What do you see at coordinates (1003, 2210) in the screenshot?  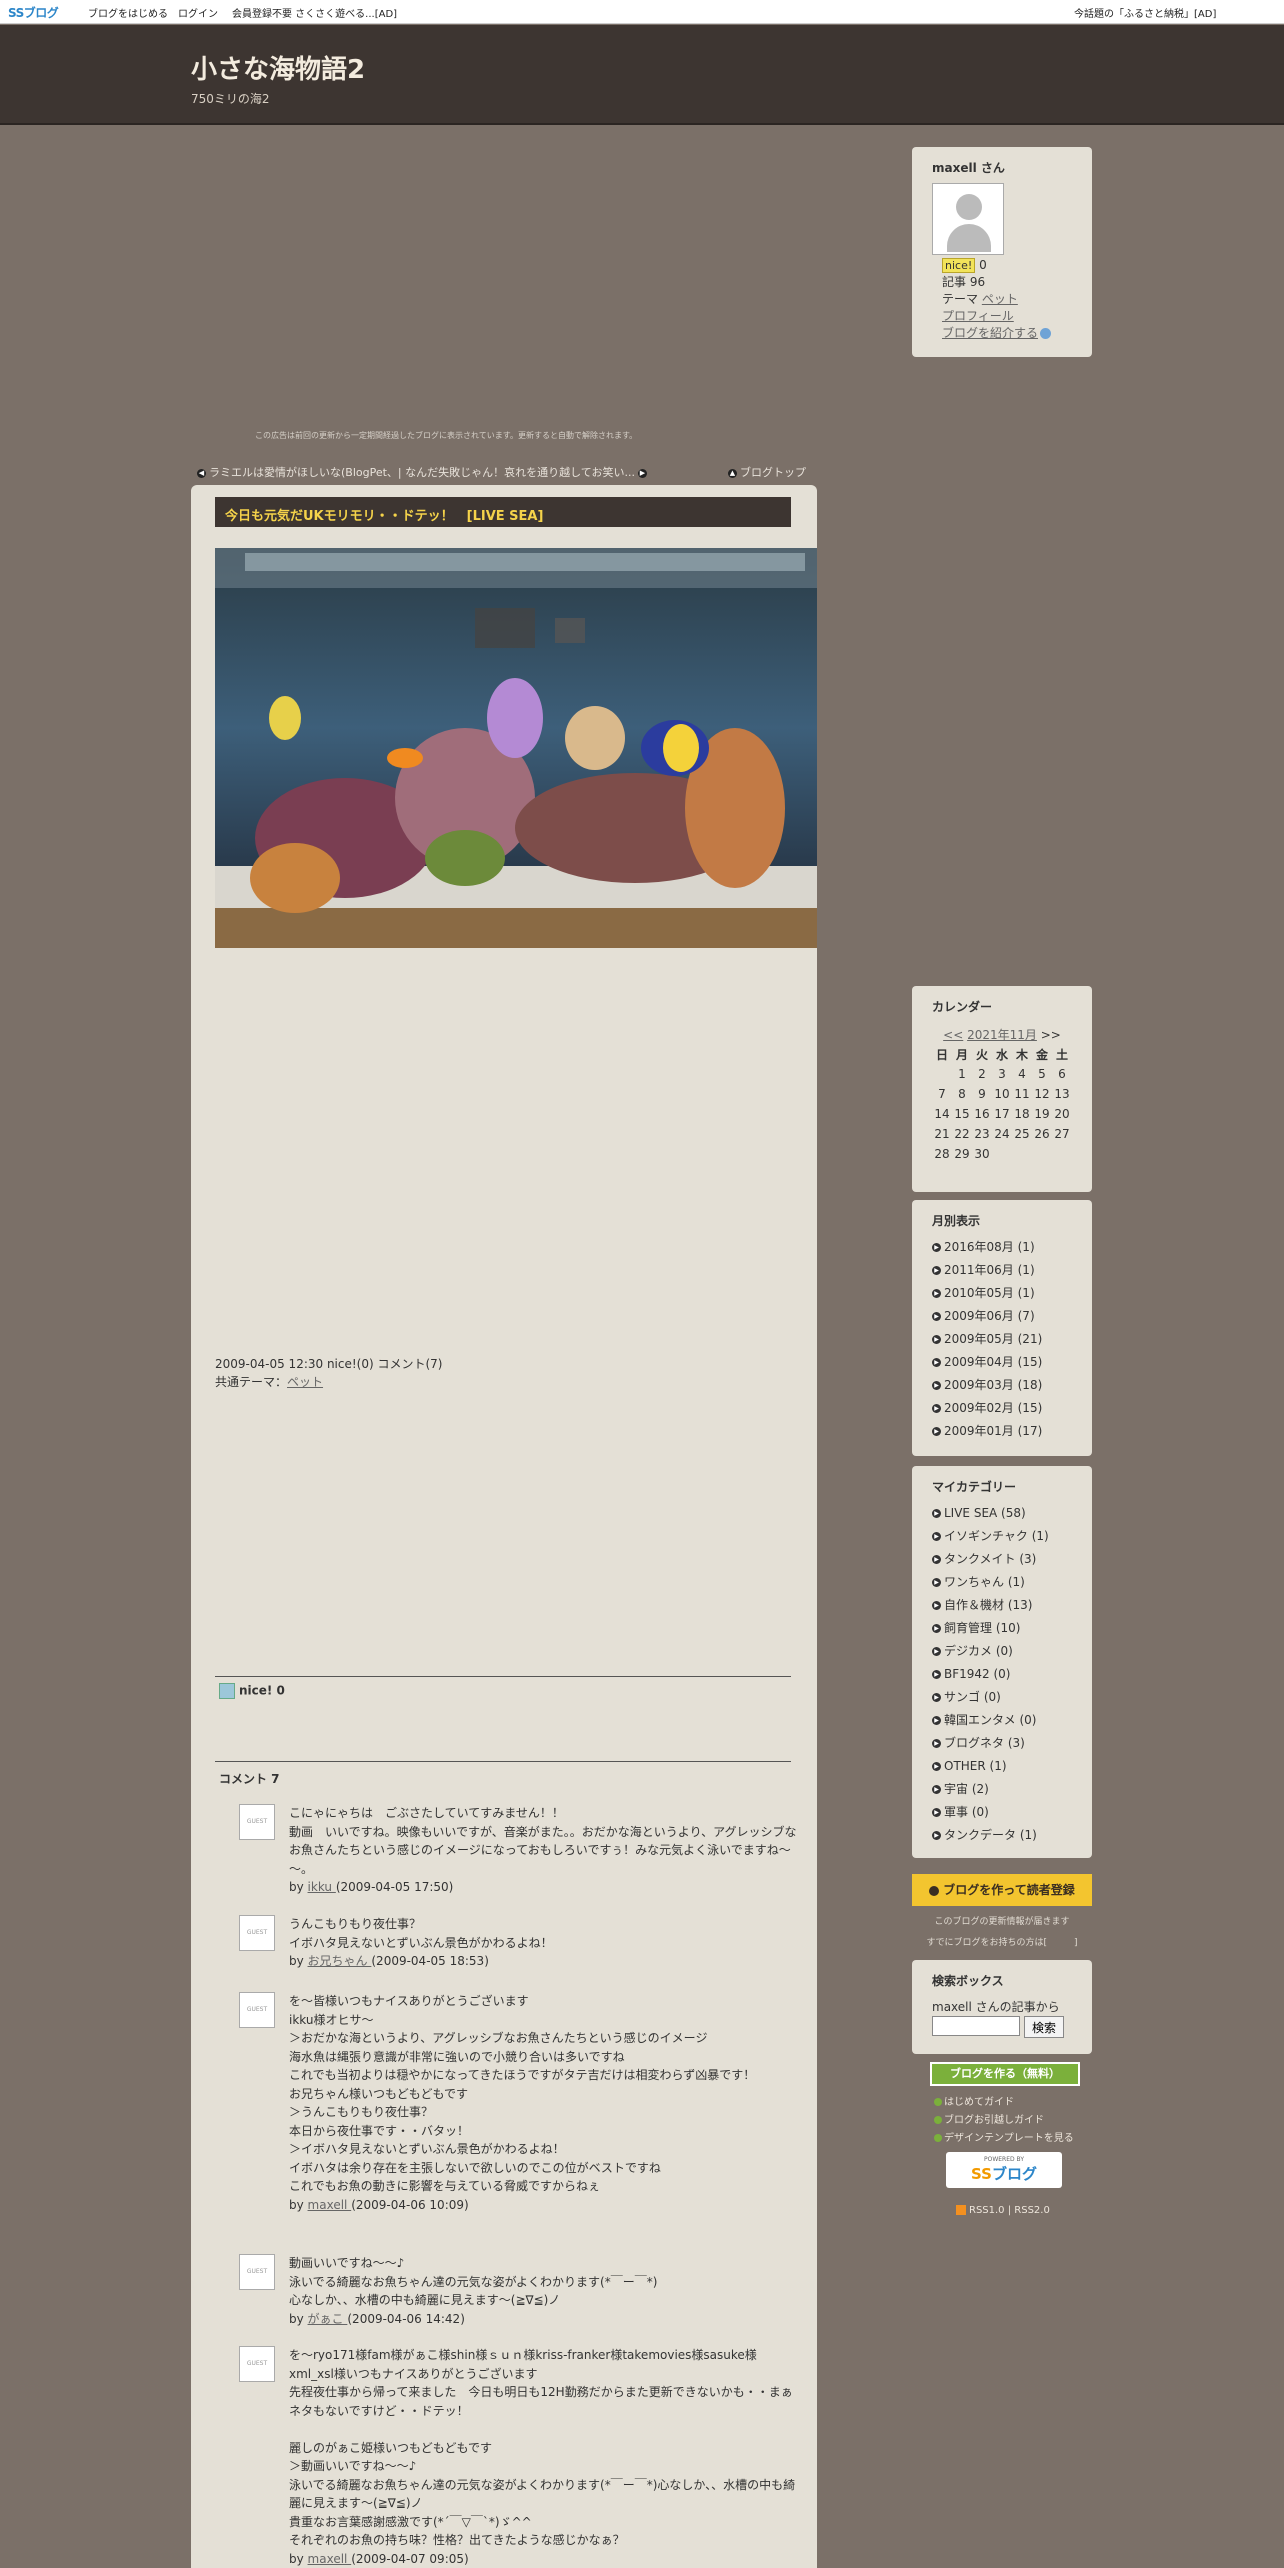 I see `rss-links: RSS1.0 | RSS2.0` at bounding box center [1003, 2210].